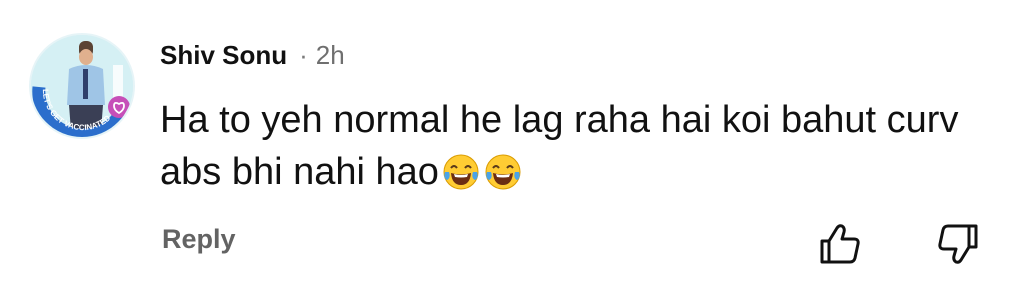 Image resolution: width=1024 pixels, height=283 pixels. Describe the element at coordinates (199, 239) in the screenshot. I see `reply-button: Reply` at that location.